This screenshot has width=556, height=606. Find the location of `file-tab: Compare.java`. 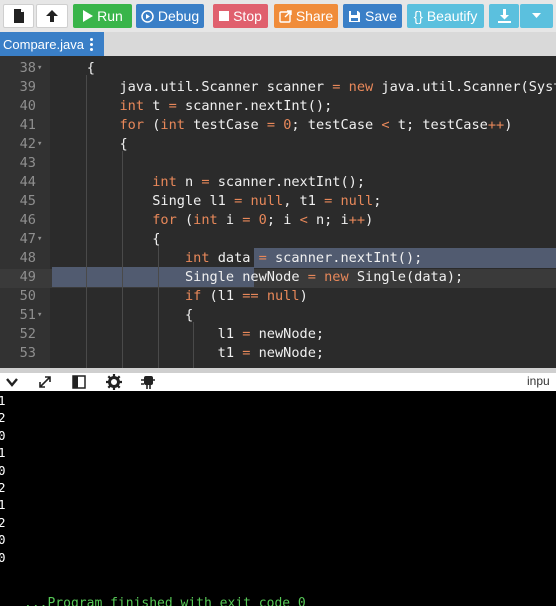

file-tab: Compare.java is located at coordinates (52, 44).